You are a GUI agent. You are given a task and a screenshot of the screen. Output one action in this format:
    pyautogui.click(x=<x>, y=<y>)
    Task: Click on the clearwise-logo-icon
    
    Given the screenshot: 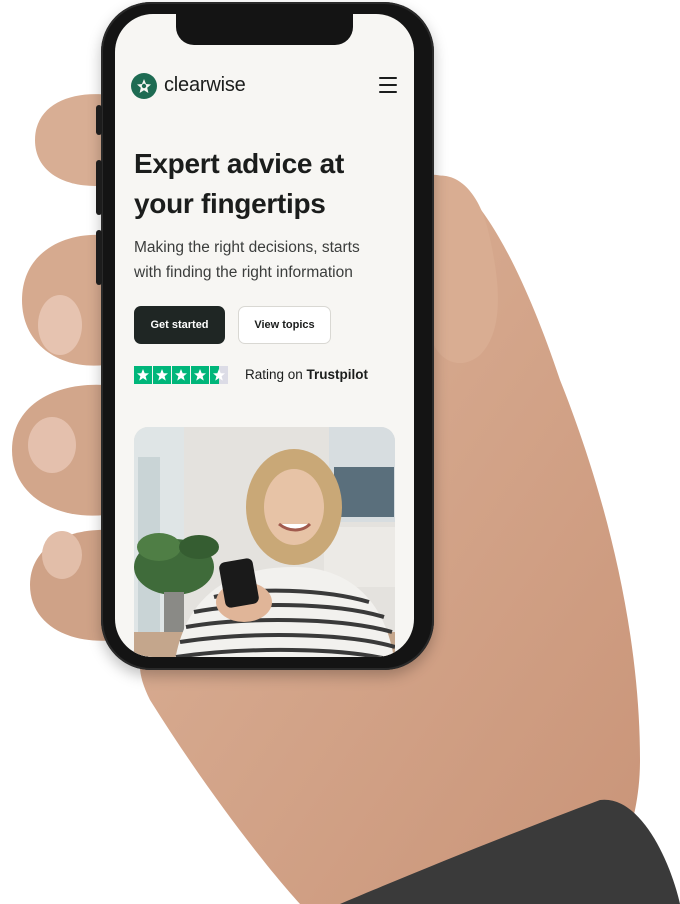 What is the action you would take?
    pyautogui.click(x=144, y=86)
    